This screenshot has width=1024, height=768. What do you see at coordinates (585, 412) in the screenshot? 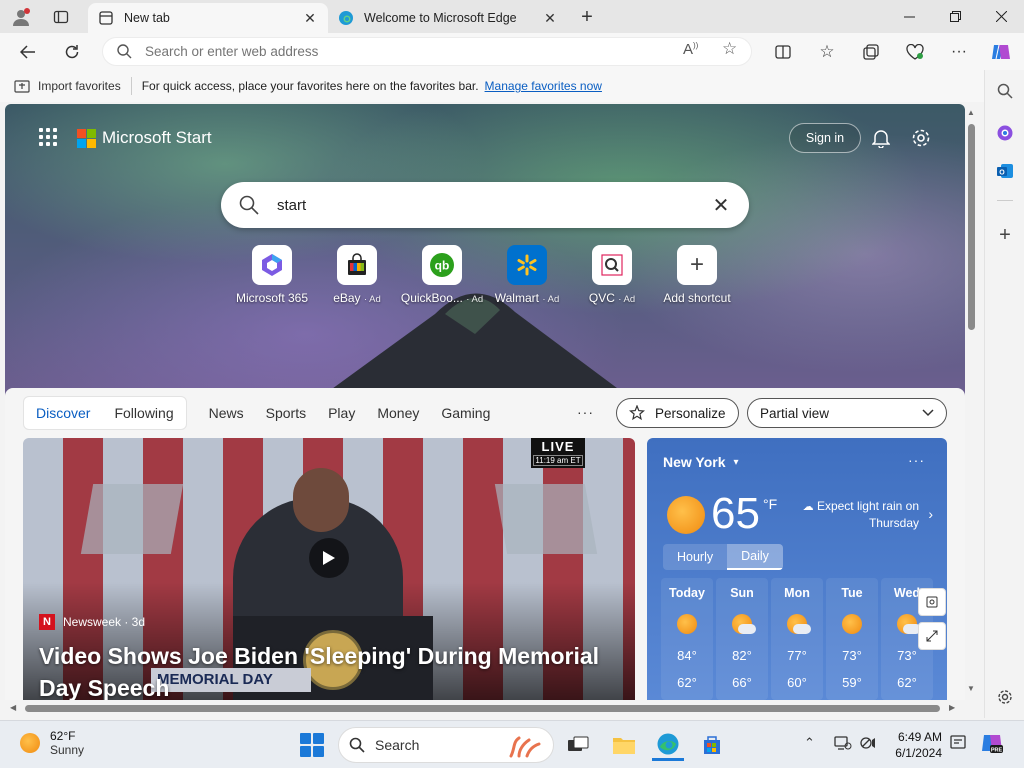
I see `more-categories-icon: ···` at bounding box center [585, 412].